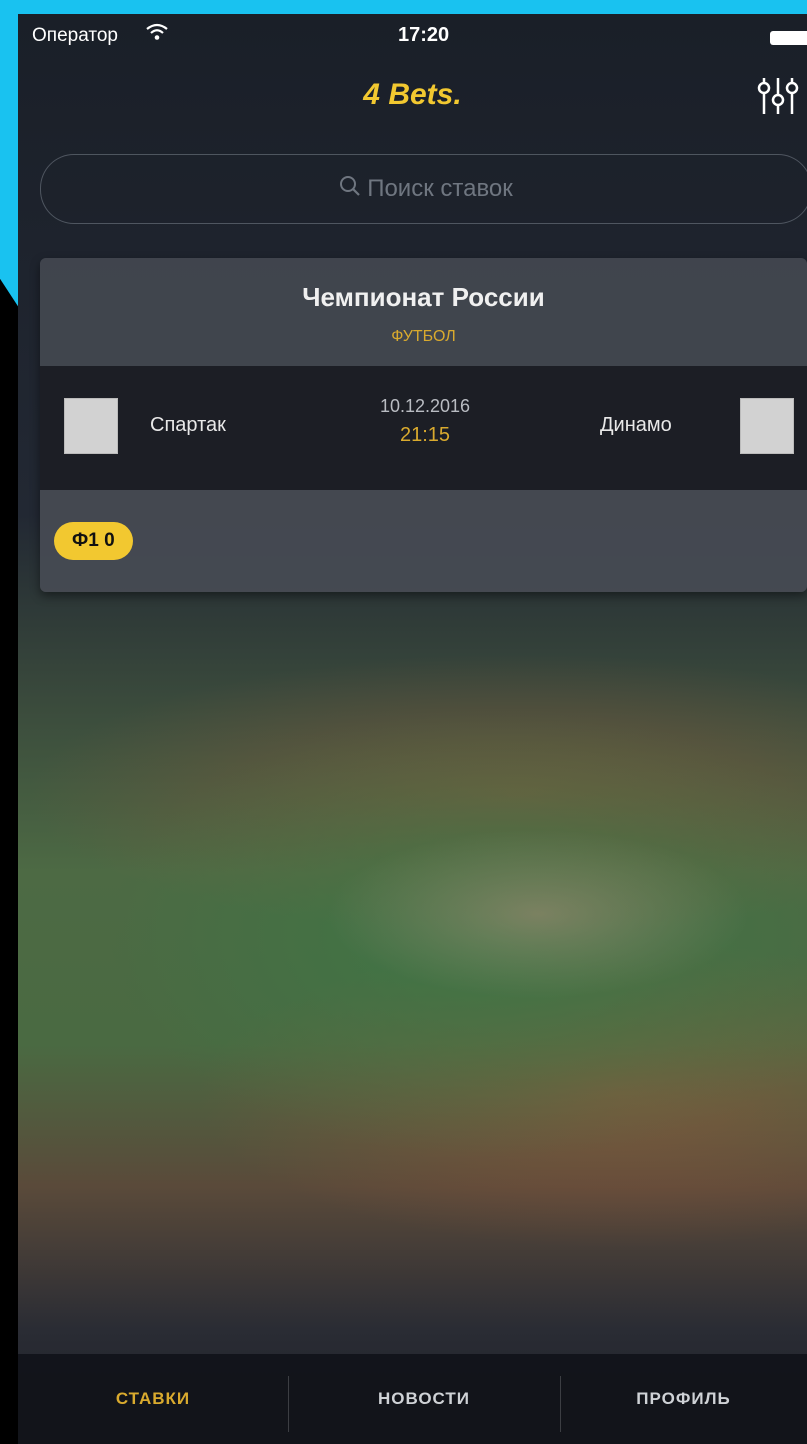  I want to click on sport-label: ФУТБОЛ, so click(423, 336).